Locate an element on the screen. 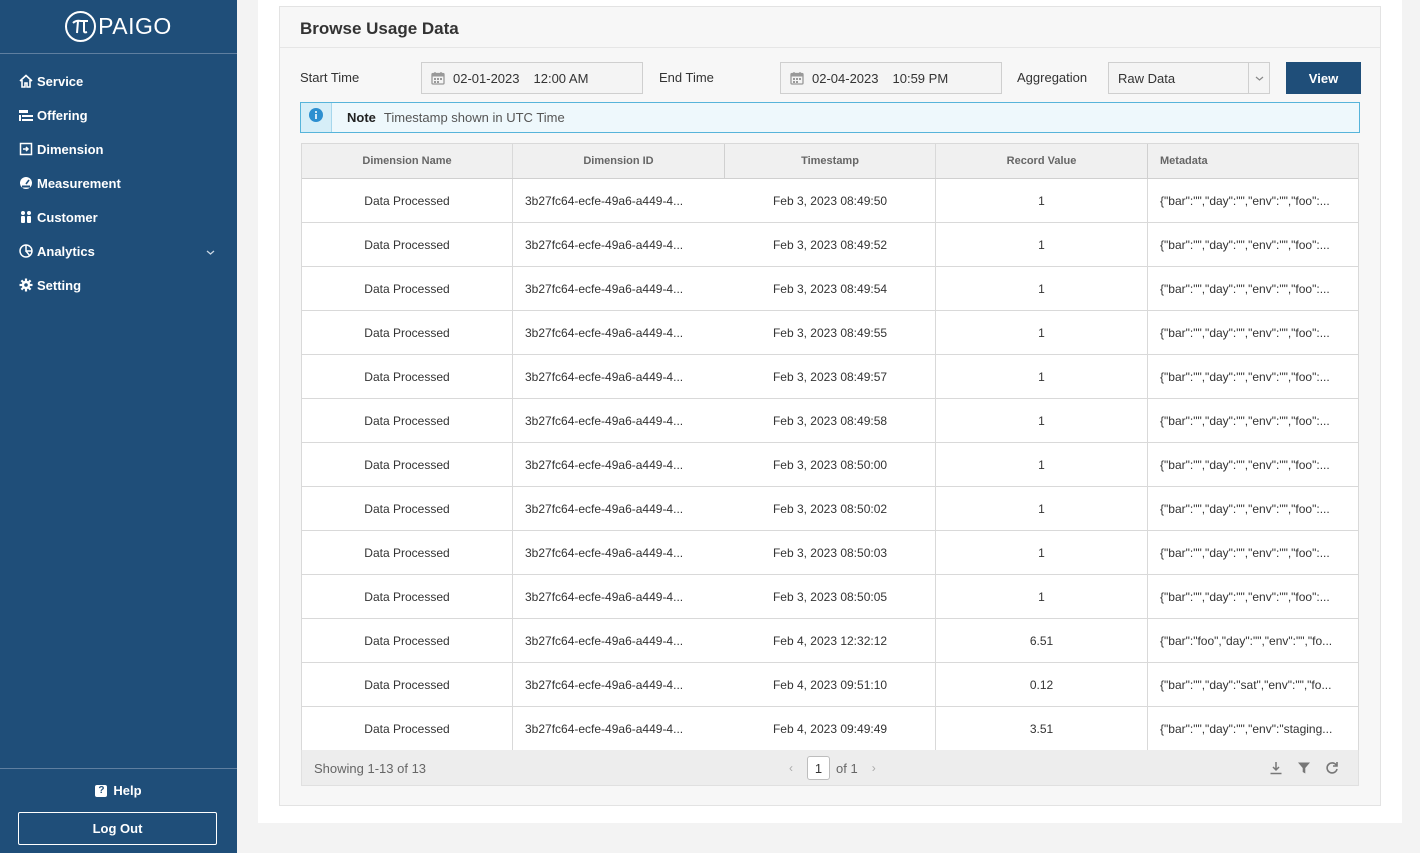 The height and width of the screenshot is (853, 1420). refresh-icon is located at coordinates (1332, 768).